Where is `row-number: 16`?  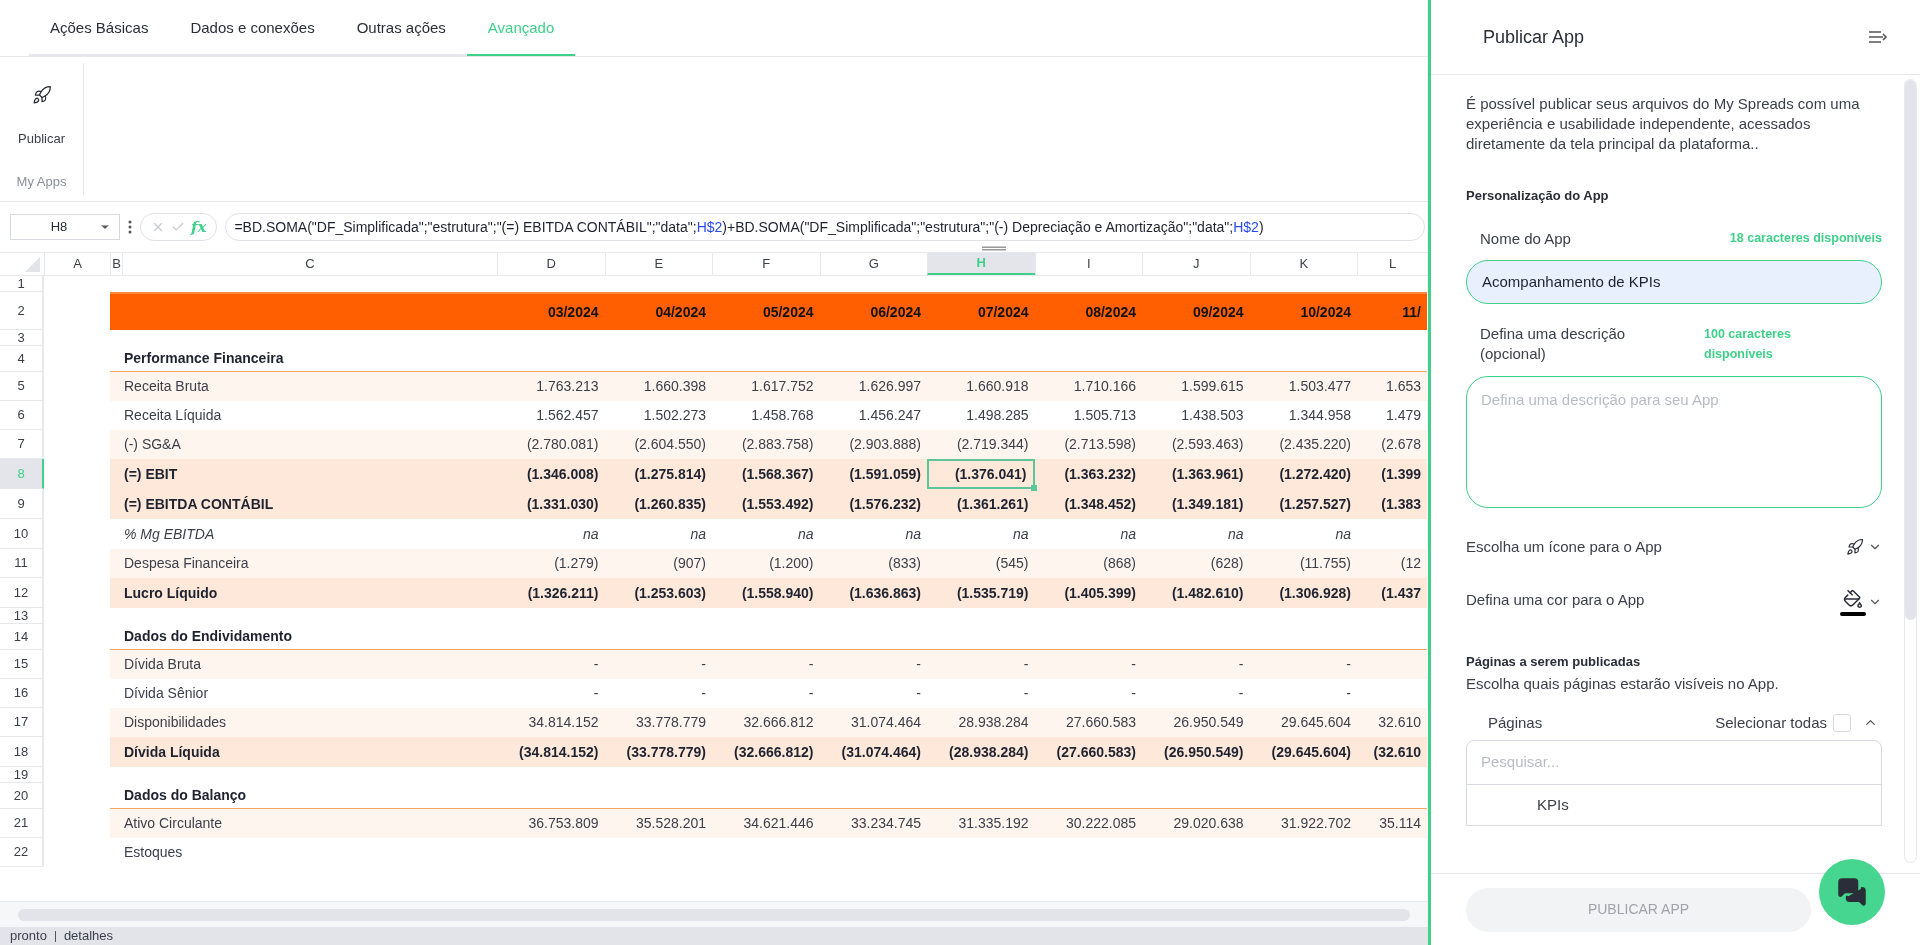 row-number: 16 is located at coordinates (22, 693).